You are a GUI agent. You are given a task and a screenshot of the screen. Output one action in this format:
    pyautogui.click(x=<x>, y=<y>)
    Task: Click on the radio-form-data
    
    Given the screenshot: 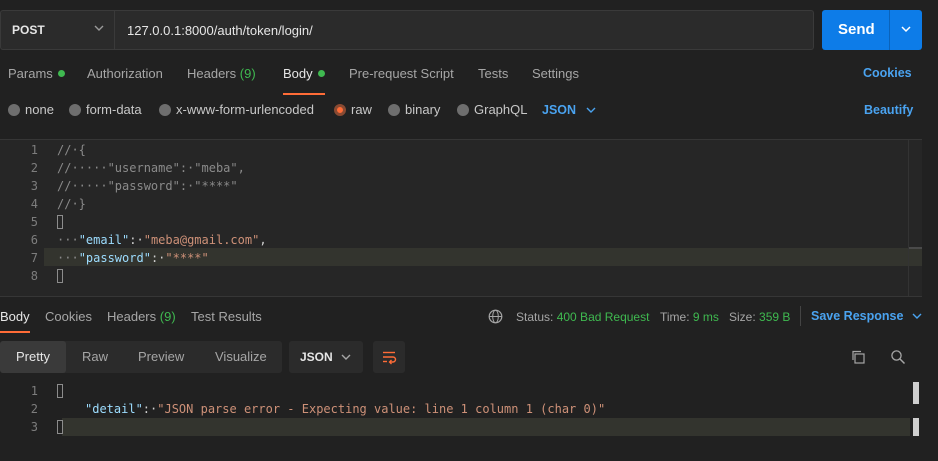 What is the action you would take?
    pyautogui.click(x=75, y=110)
    